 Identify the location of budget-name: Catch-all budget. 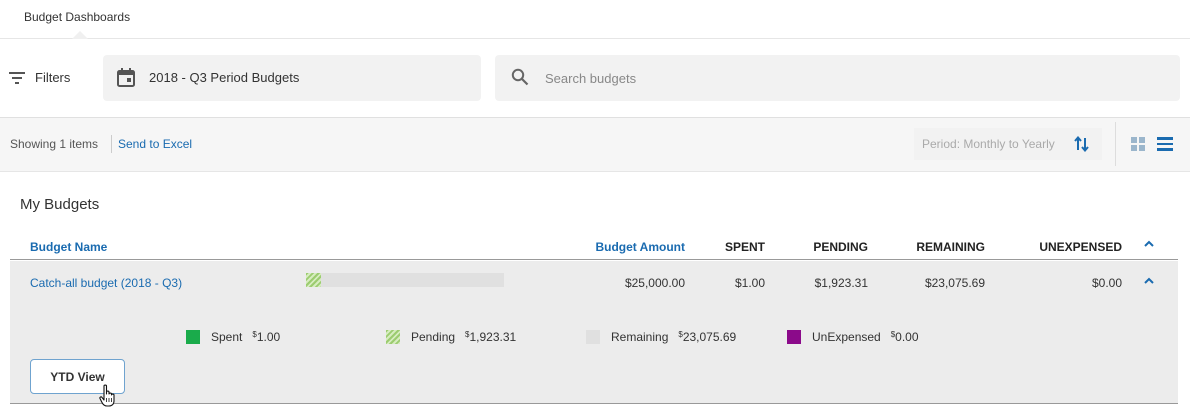
(74, 283).